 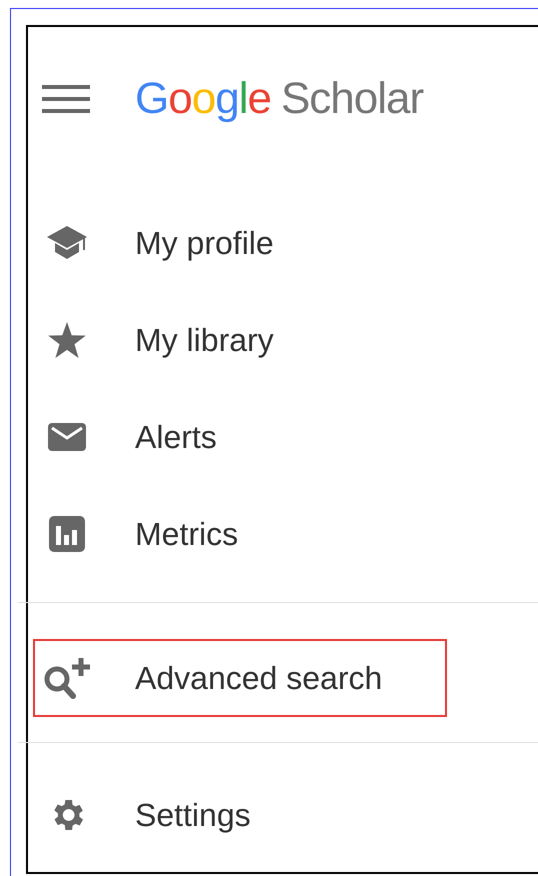 I want to click on menu-item: My profile, so click(x=240, y=242).